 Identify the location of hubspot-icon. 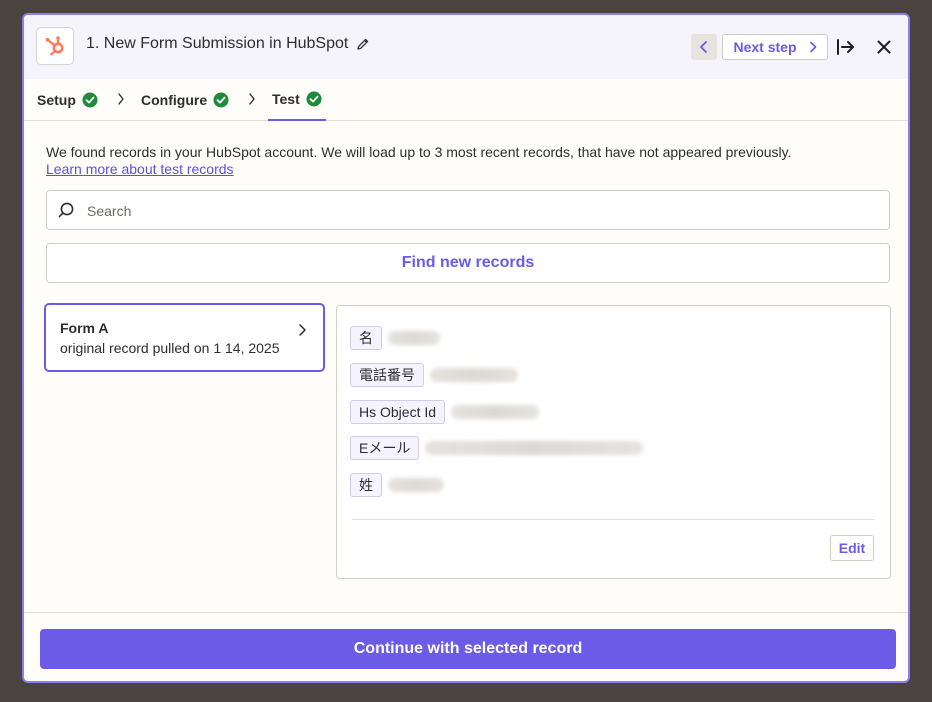
(54, 46).